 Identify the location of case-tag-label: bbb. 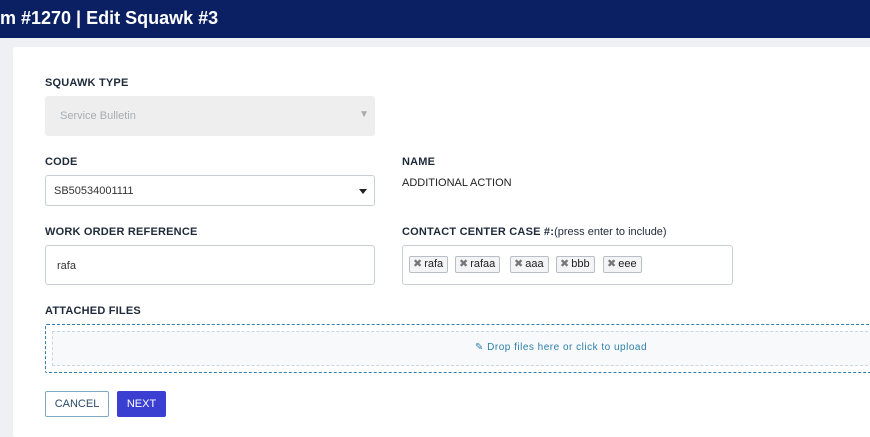
(580, 264).